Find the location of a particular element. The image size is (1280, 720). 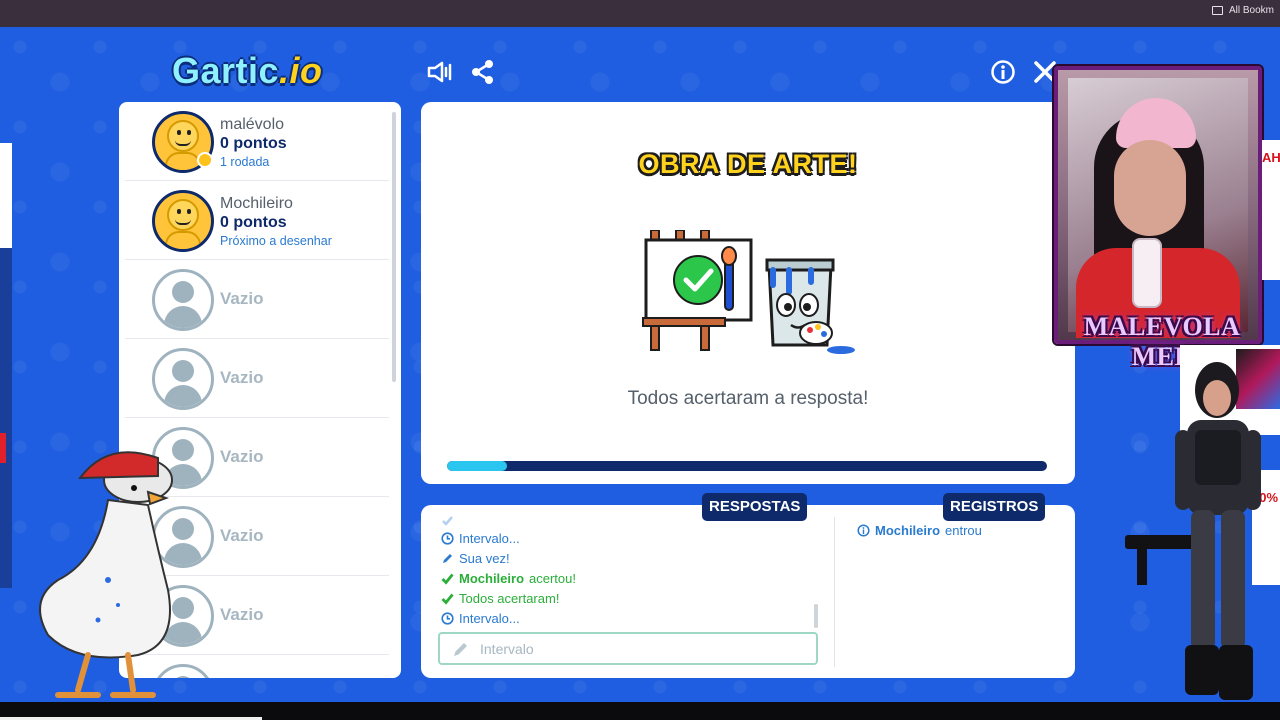

logo-text: Gartic is located at coordinates (226, 70).